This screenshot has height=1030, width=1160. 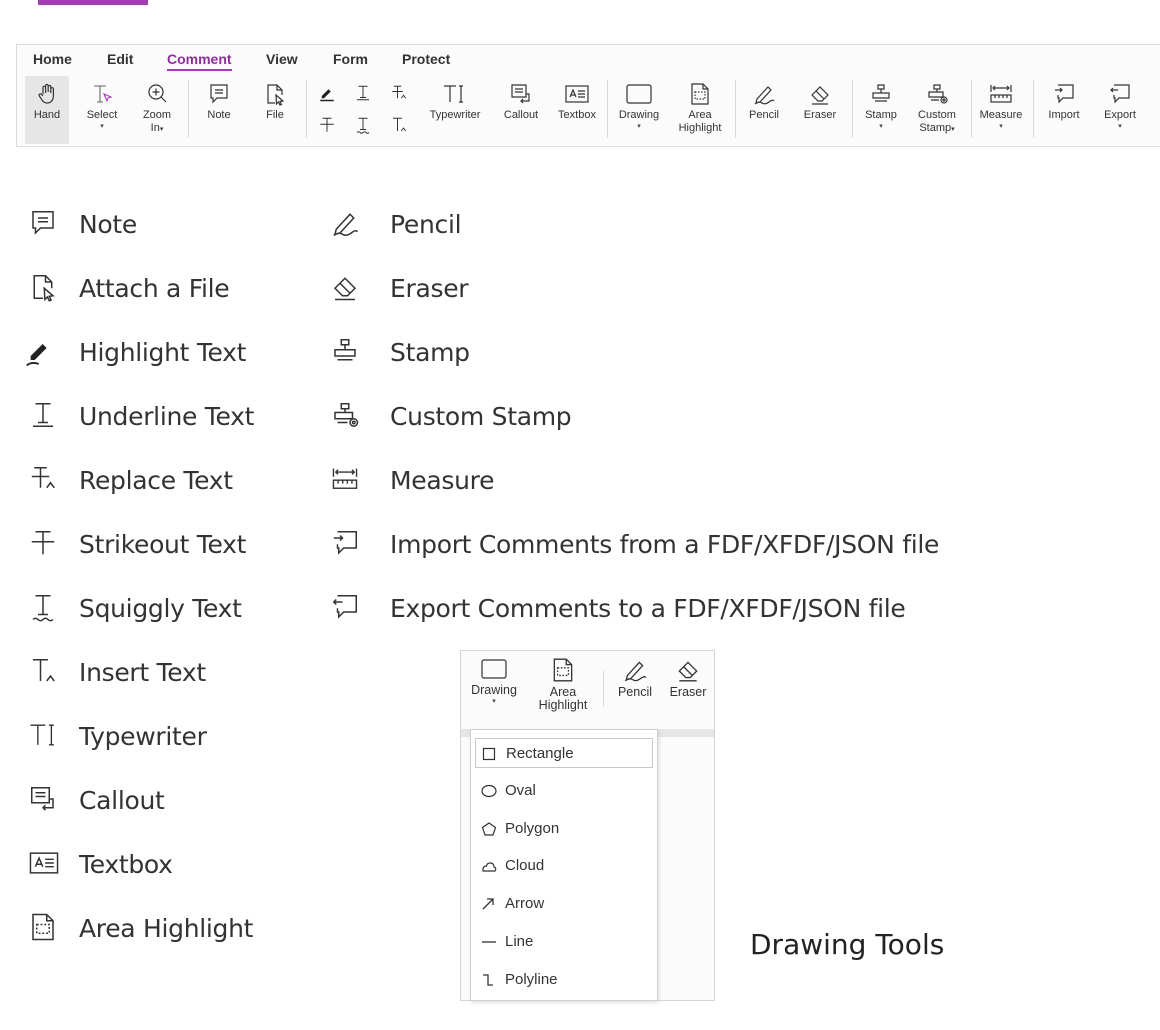 I want to click on export-caret-icon: ▾, so click(x=1120, y=126).